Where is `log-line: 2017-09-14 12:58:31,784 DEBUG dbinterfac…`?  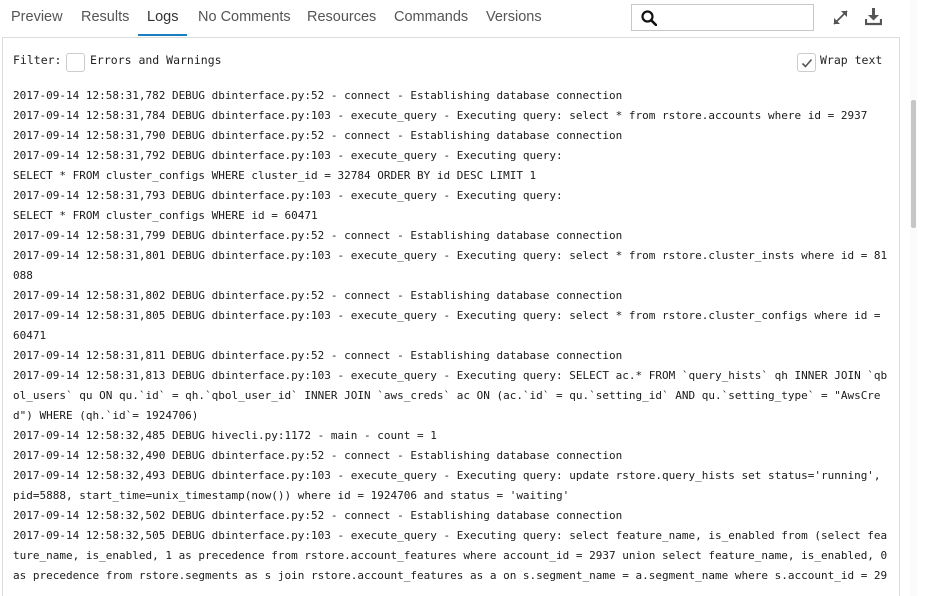
log-line: 2017-09-14 12:58:31,784 DEBUG dbinterfac… is located at coordinates (440, 115).